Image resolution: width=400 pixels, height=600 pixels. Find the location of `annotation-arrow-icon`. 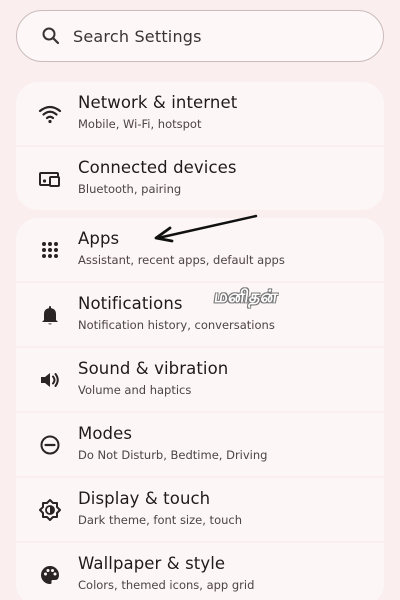

annotation-arrow-icon is located at coordinates (206, 228).